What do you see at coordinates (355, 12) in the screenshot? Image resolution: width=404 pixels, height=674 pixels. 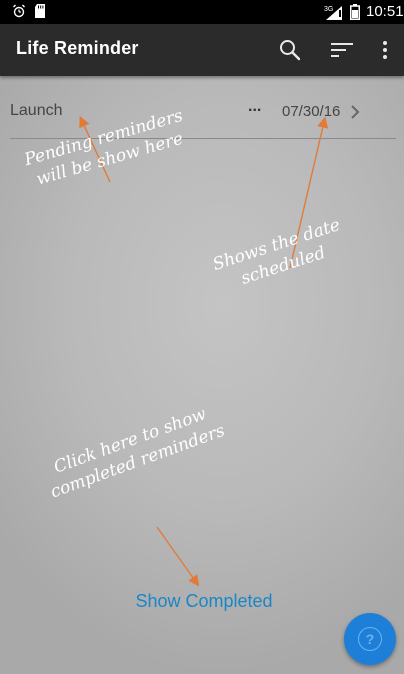 I see `battery-icon` at bounding box center [355, 12].